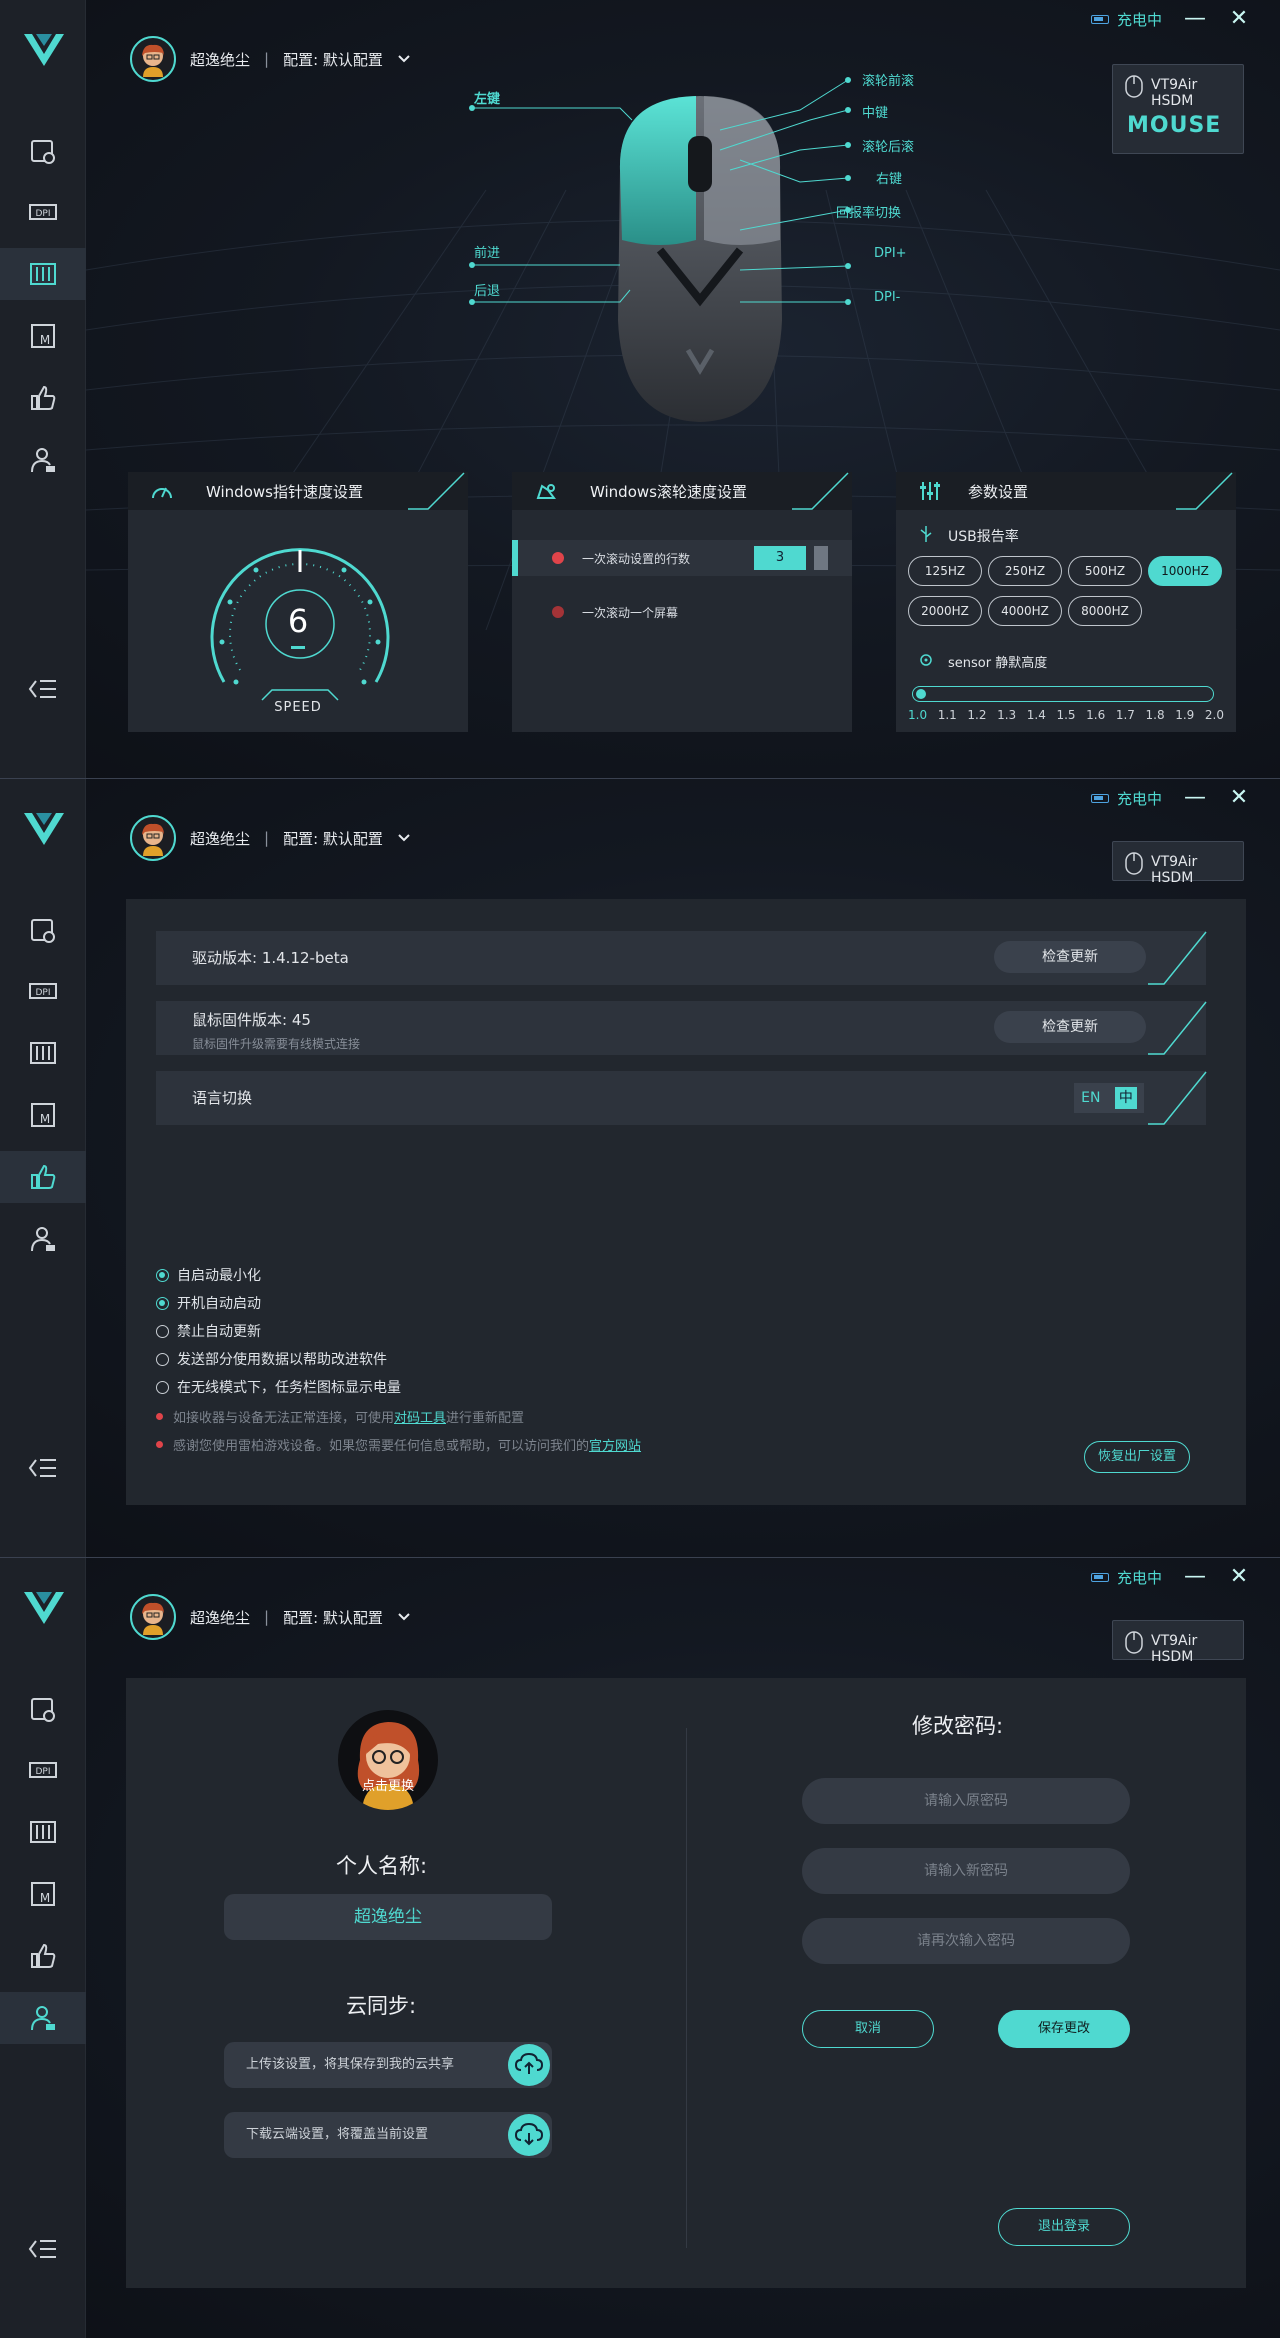 The image size is (1280, 2338). I want to click on rate-8000hz: 8000HZ, so click(1105, 611).